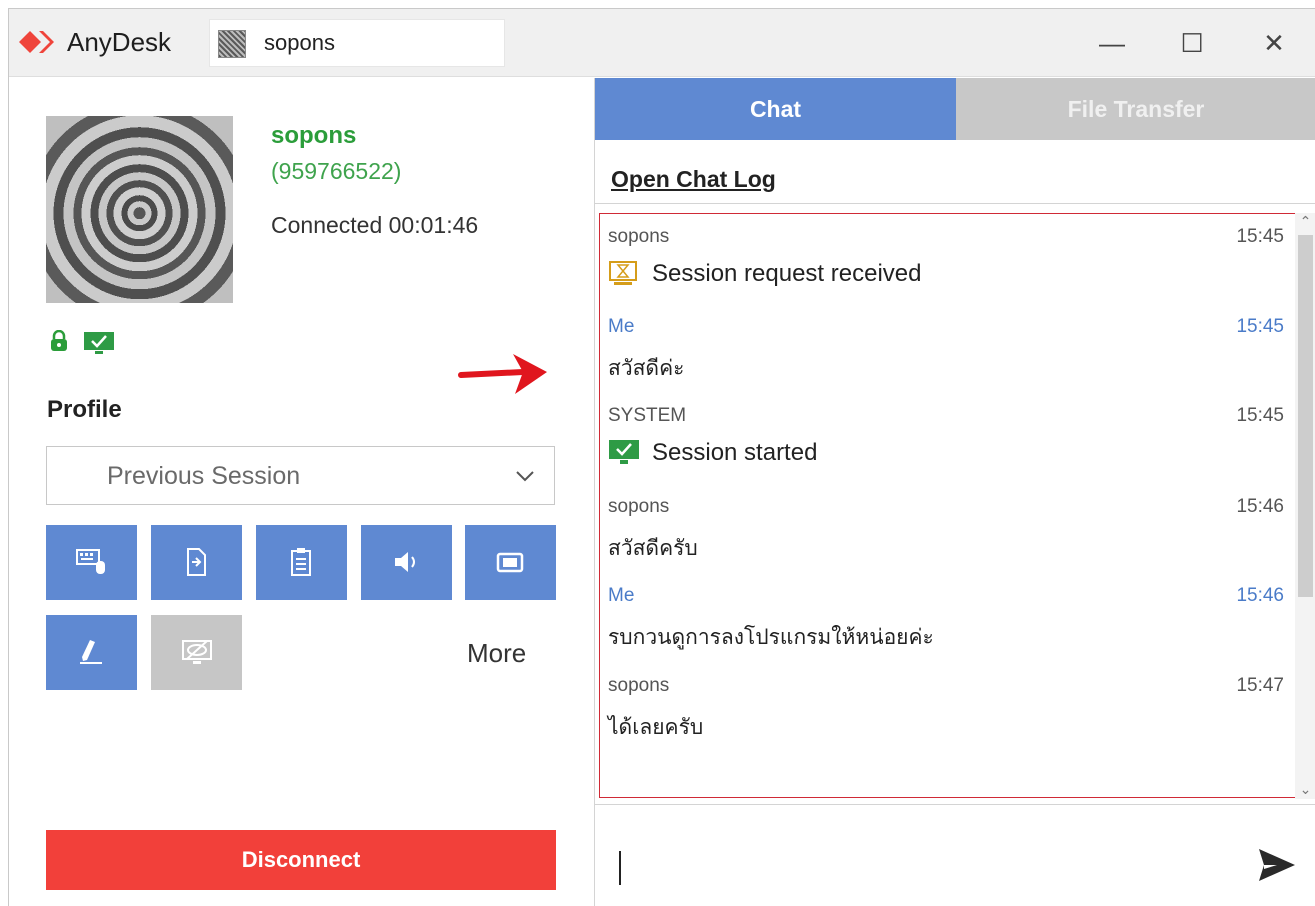  I want to click on peer-name: sopons, so click(314, 135).